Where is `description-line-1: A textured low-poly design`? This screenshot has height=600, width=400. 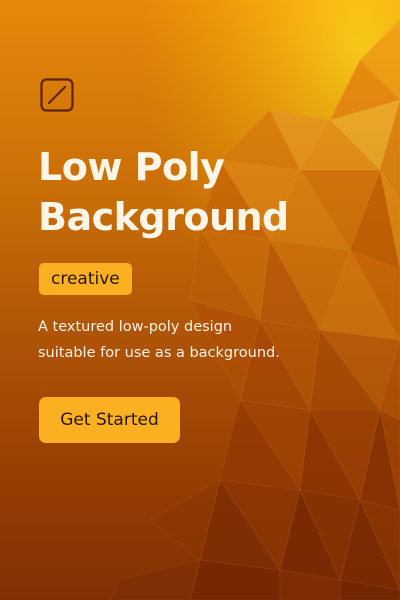
description-line-1: A textured low-poly design is located at coordinates (135, 327).